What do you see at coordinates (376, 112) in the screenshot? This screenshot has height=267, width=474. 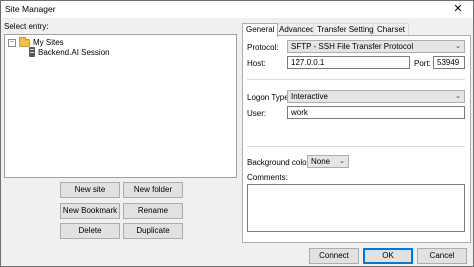 I see `user-input: work` at bounding box center [376, 112].